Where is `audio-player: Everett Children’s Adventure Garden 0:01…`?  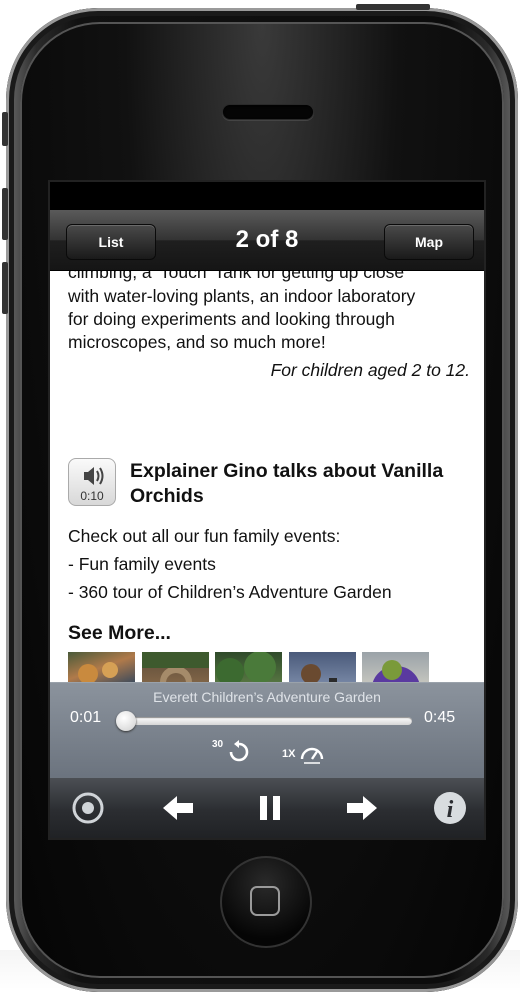 audio-player: Everett Children’s Adventure Garden 0:01… is located at coordinates (267, 730).